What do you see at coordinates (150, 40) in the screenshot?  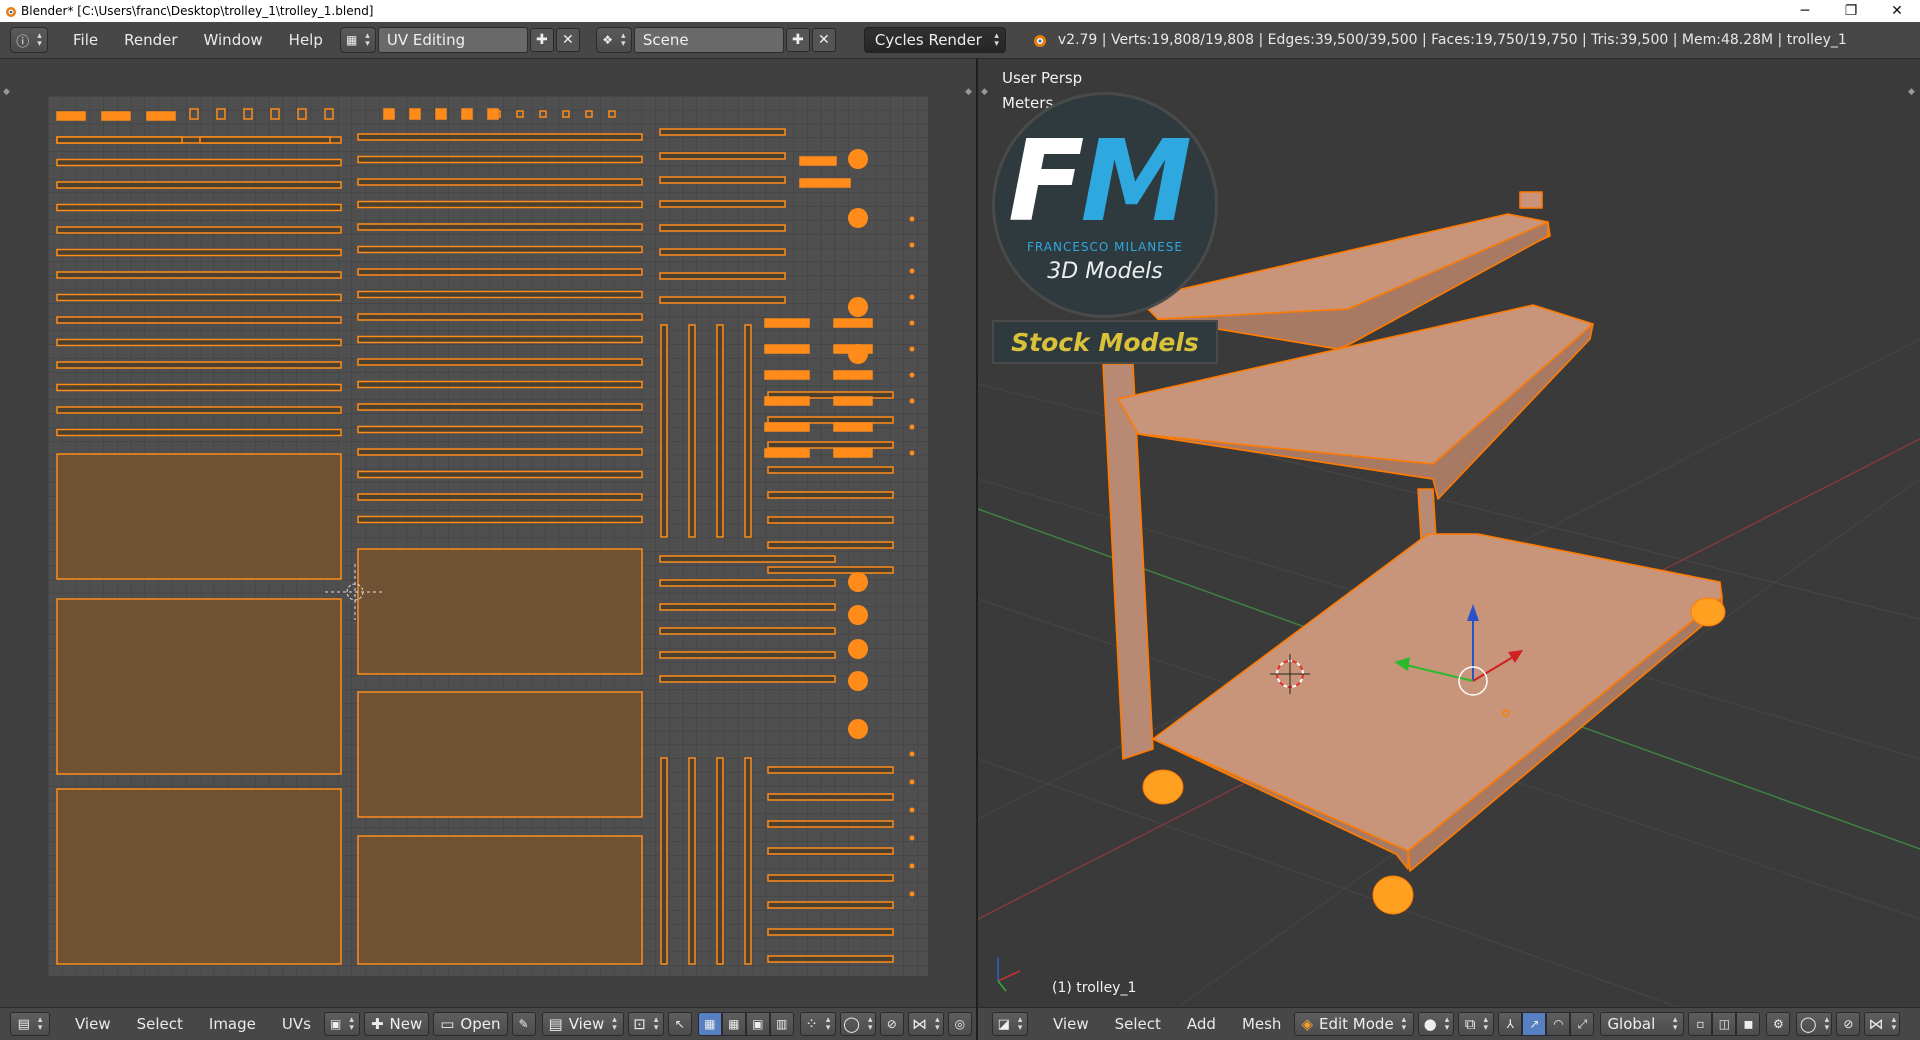 I see `menu-render: Render` at bounding box center [150, 40].